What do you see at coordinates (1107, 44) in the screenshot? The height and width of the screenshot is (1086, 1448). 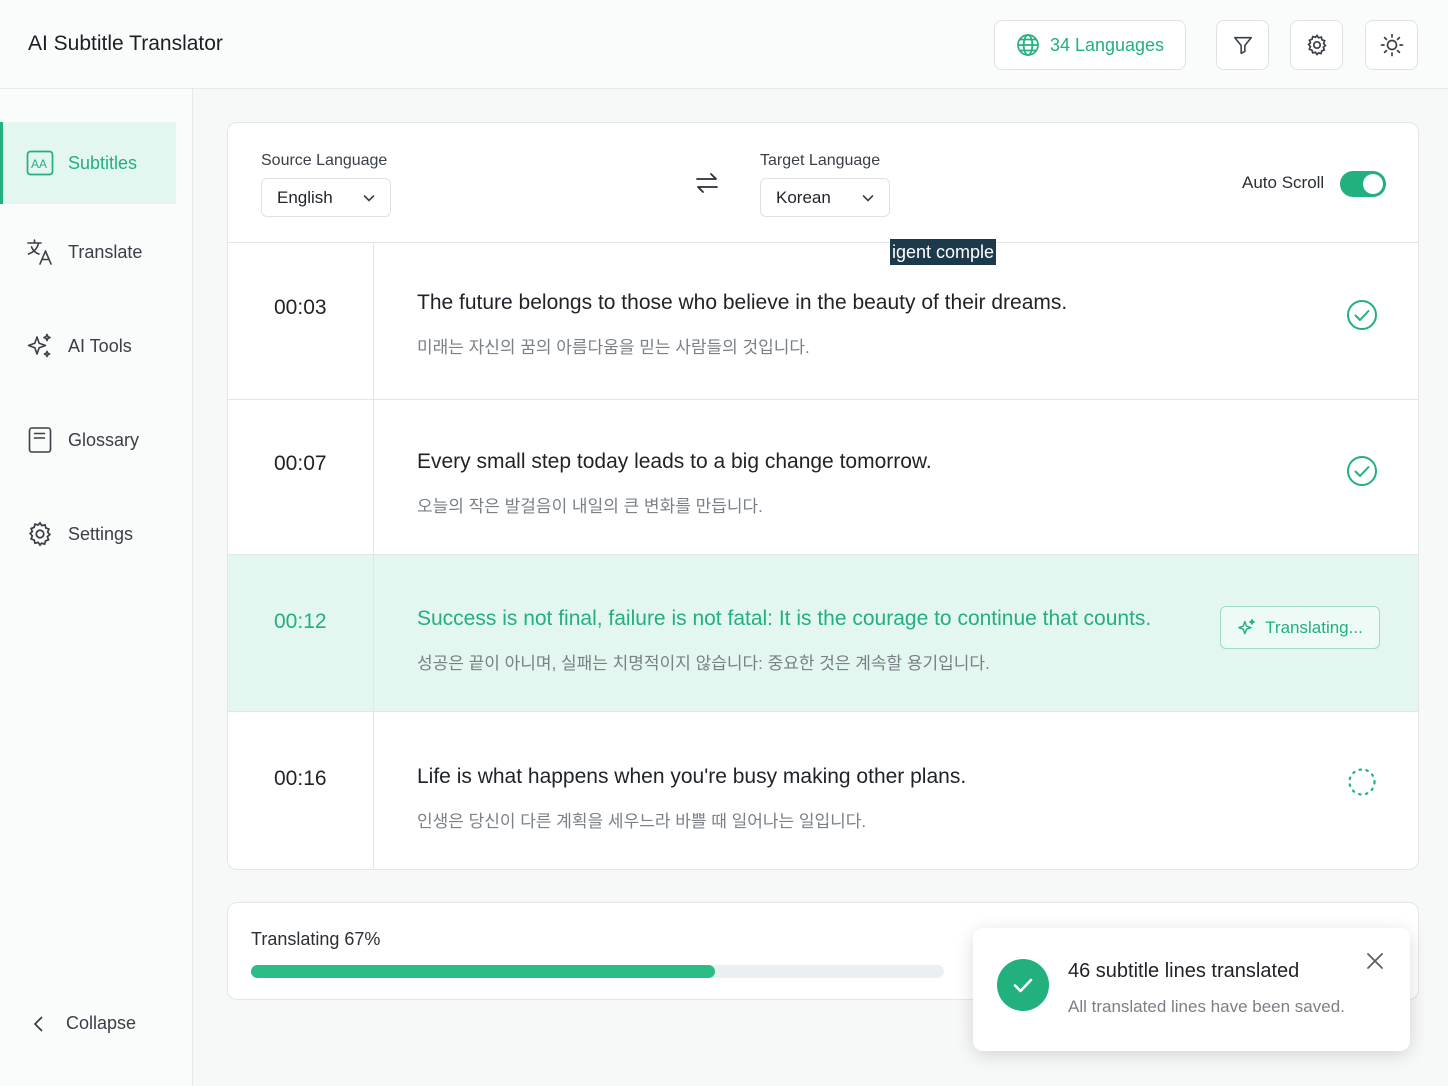 I see `languages-count: 34 Languages` at bounding box center [1107, 44].